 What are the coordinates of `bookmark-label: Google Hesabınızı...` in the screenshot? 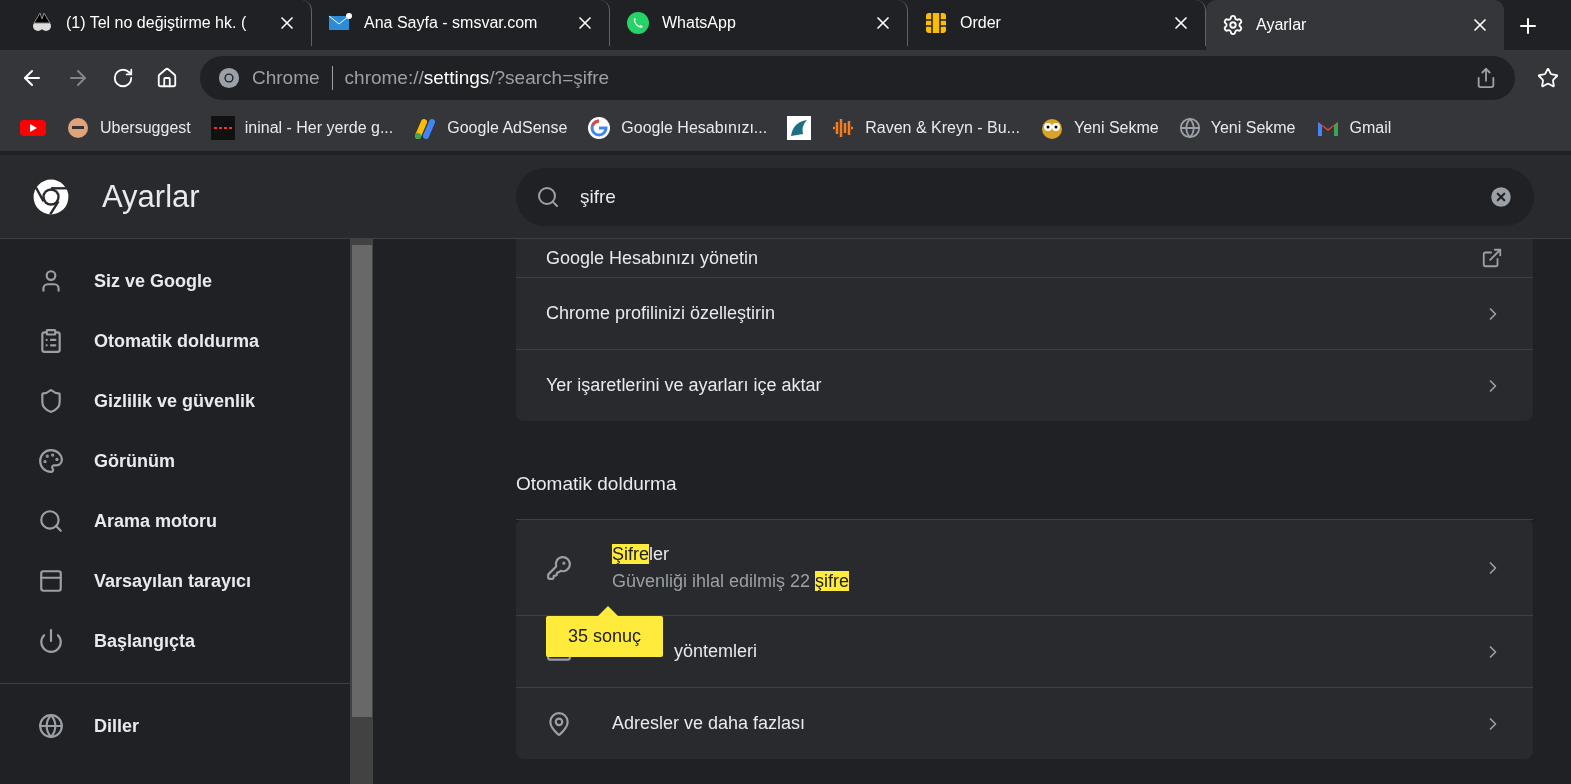 It's located at (694, 128).